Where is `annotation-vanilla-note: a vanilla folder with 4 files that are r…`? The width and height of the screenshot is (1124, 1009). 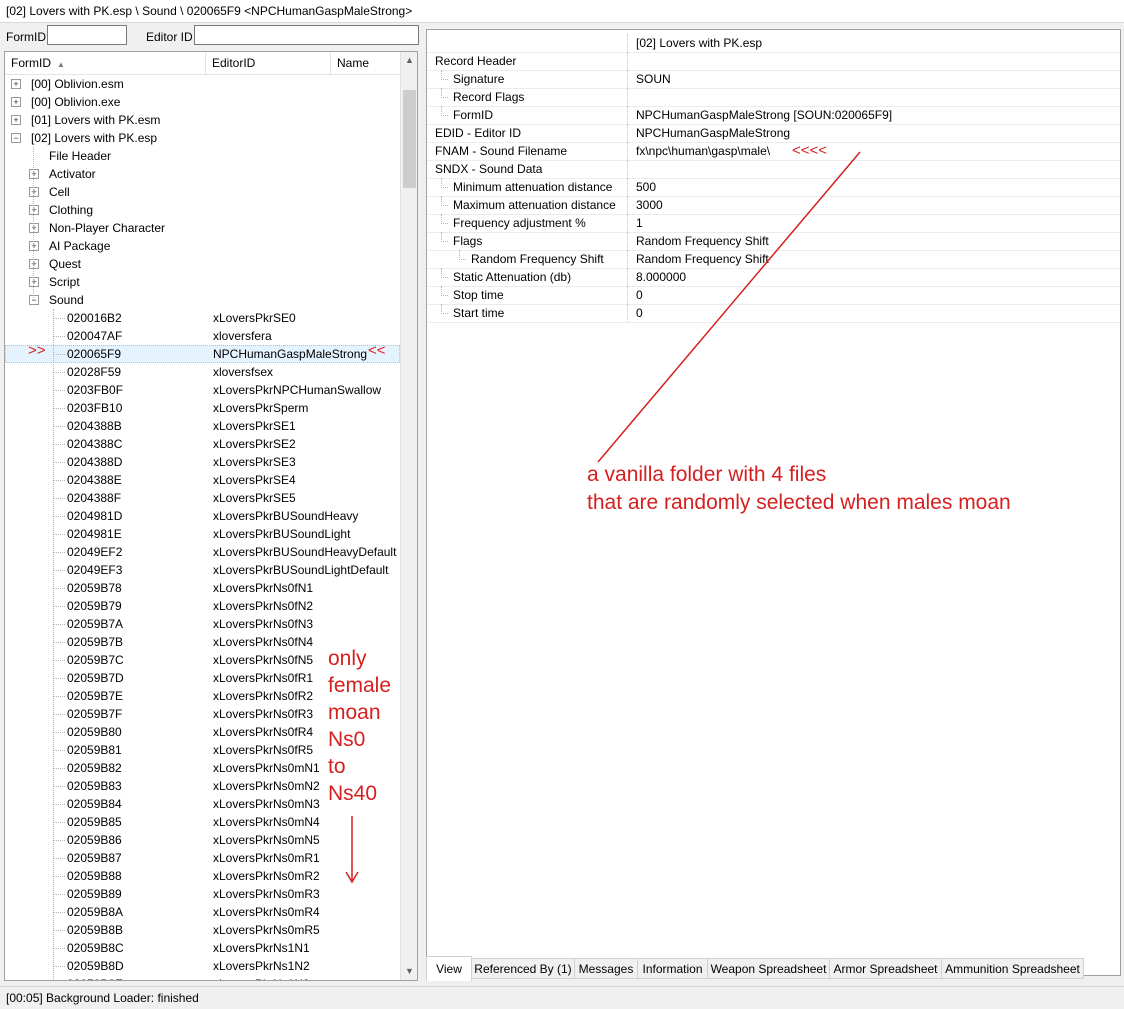
annotation-vanilla-note: a vanilla folder with 4 files that are r… is located at coordinates (799, 488).